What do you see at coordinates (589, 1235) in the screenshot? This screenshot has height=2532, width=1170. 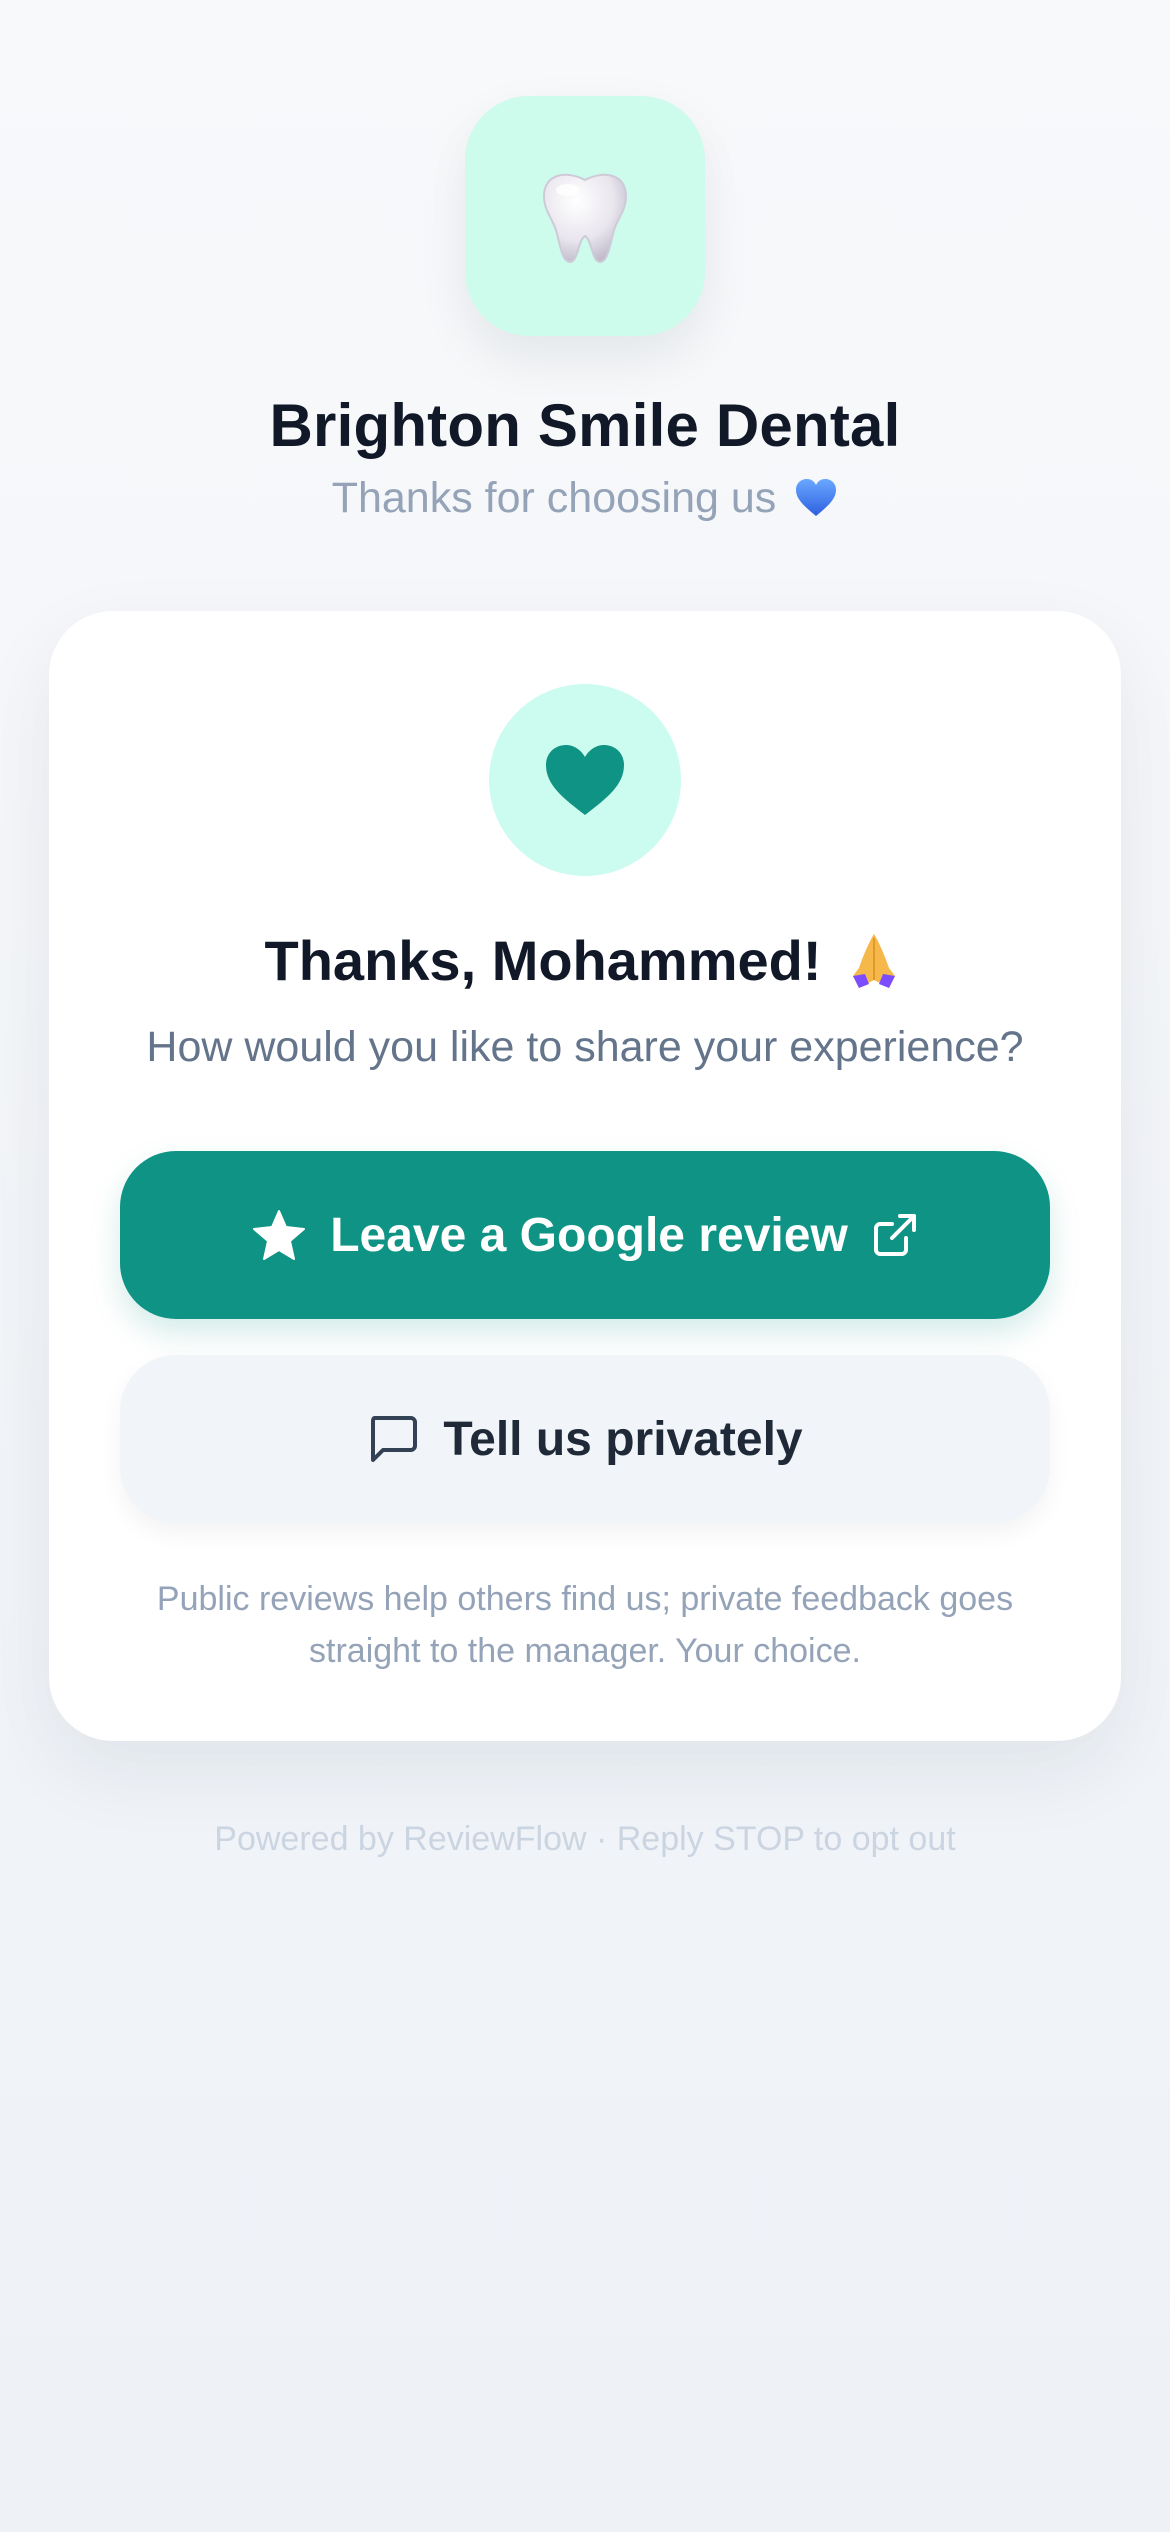 I see `google-review-label: Leave a Google review` at bounding box center [589, 1235].